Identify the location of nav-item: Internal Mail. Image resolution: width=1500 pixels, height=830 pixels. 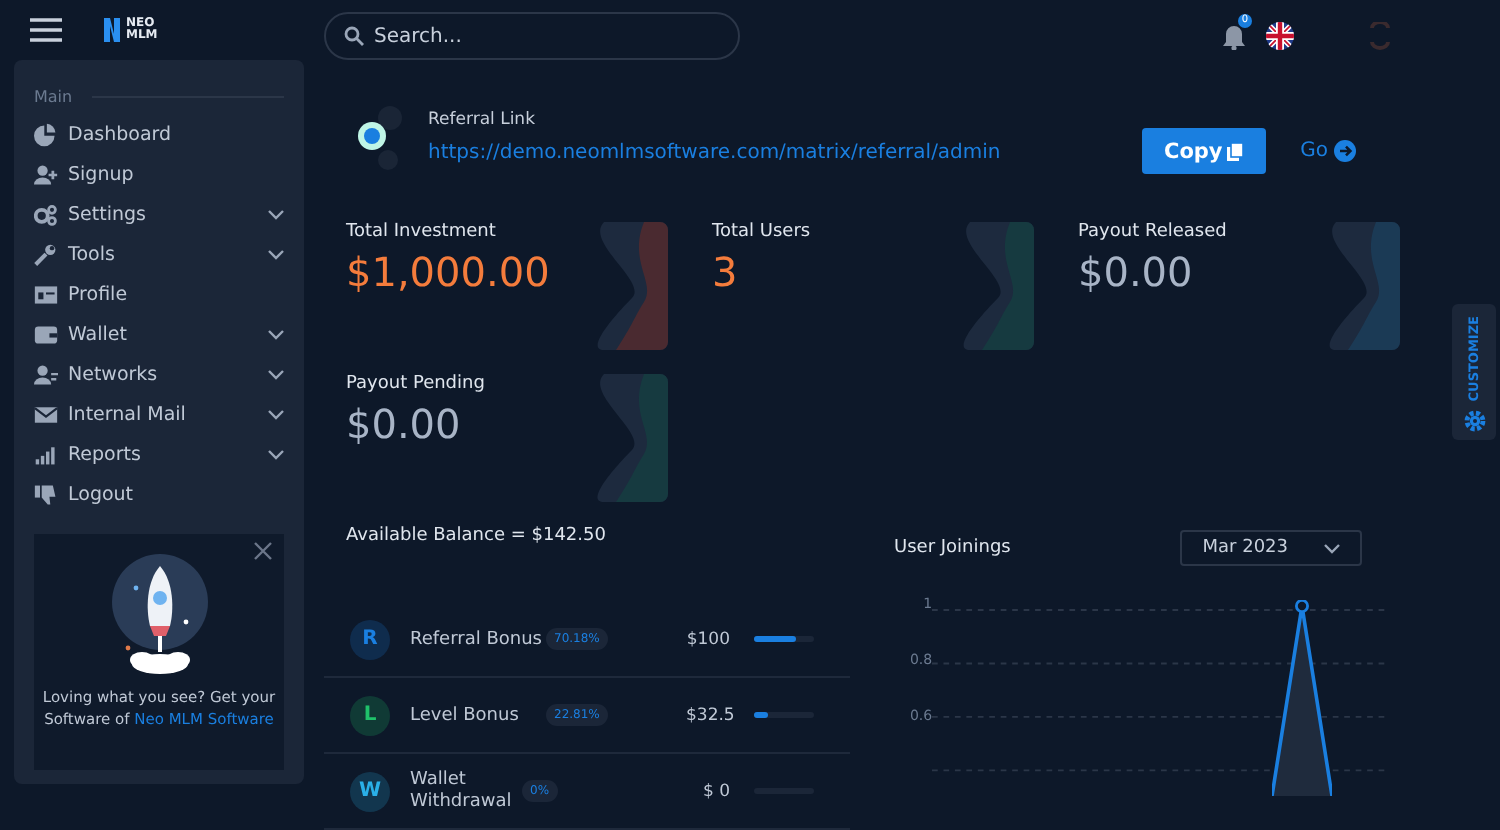
(159, 414).